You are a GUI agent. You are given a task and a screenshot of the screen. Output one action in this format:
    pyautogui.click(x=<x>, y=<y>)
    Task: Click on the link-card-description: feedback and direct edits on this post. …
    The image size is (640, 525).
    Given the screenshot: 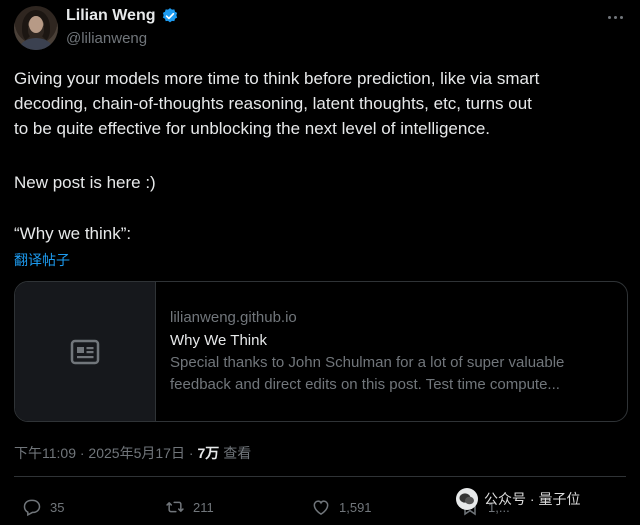 What is the action you would take?
    pyautogui.click(x=365, y=384)
    